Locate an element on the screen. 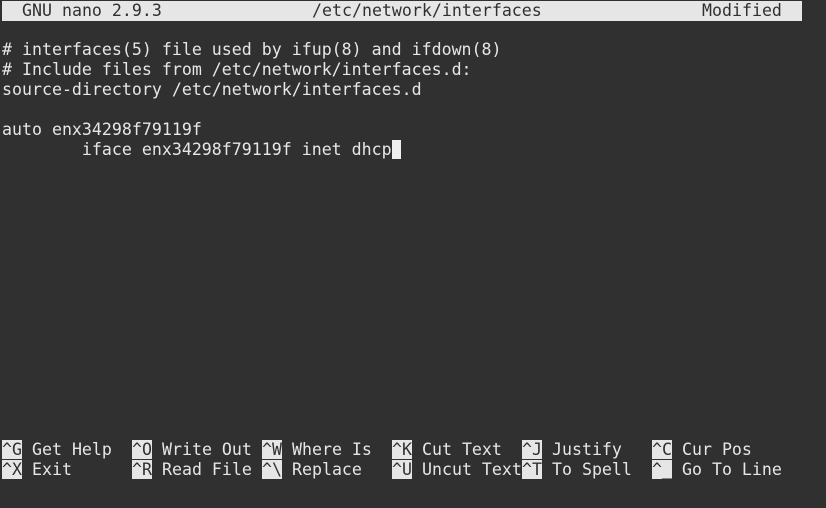 The width and height of the screenshot is (826, 508). editor-line-5: auto enx34298f79119f is located at coordinates (102, 130).